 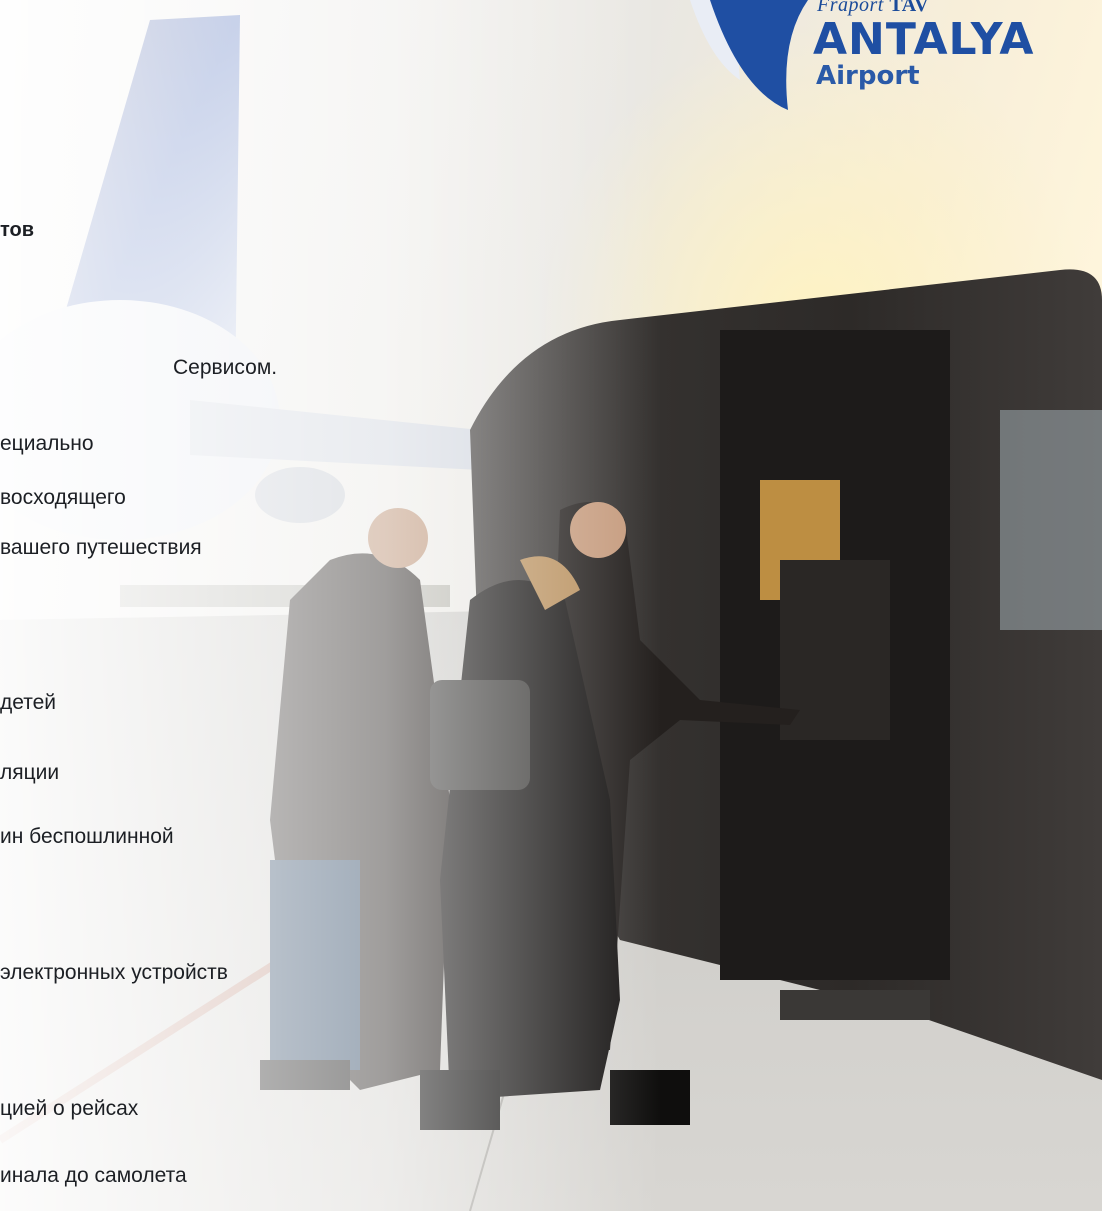 What do you see at coordinates (93, 1175) in the screenshot?
I see `feature-item-6: инала до самолета` at bounding box center [93, 1175].